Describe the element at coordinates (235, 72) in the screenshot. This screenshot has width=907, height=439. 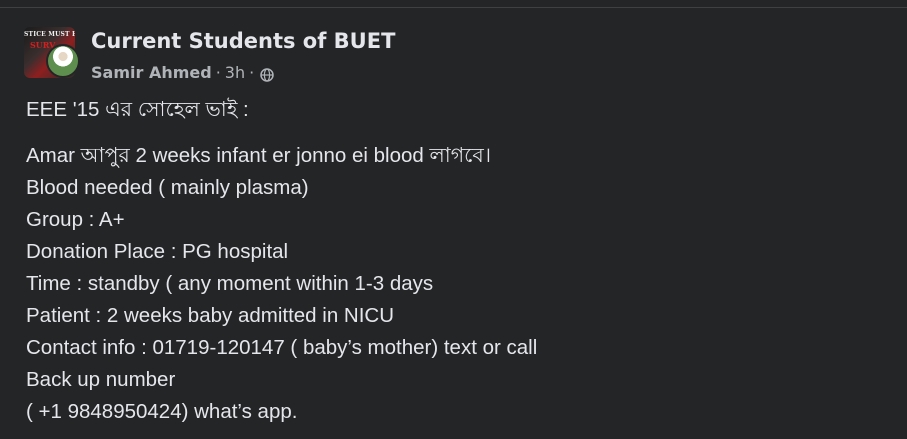
I see `post-time-link: 3h` at that location.